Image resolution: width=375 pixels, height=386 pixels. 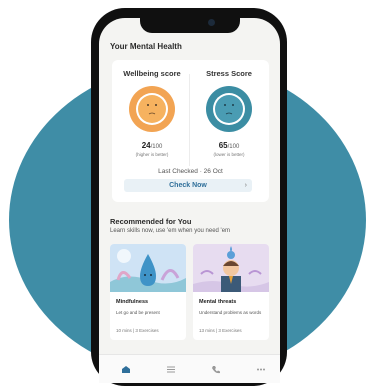 What do you see at coordinates (138, 312) in the screenshot?
I see `card-description: Let go and be present` at bounding box center [138, 312].